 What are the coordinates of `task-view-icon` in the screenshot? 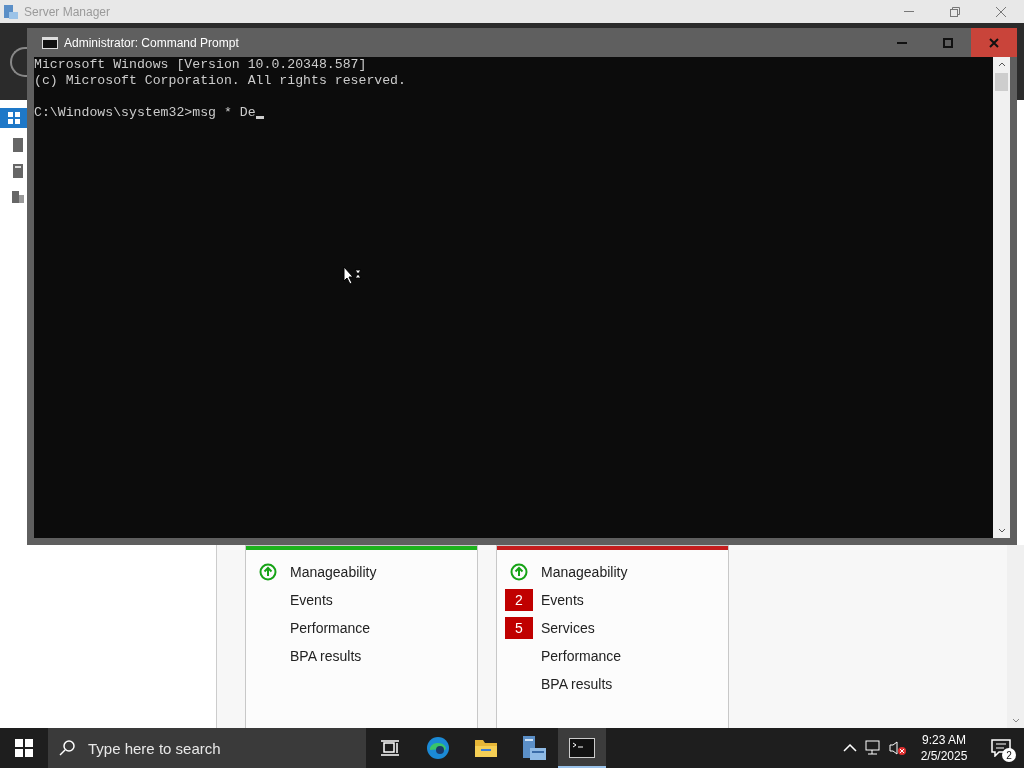 It's located at (390, 748).